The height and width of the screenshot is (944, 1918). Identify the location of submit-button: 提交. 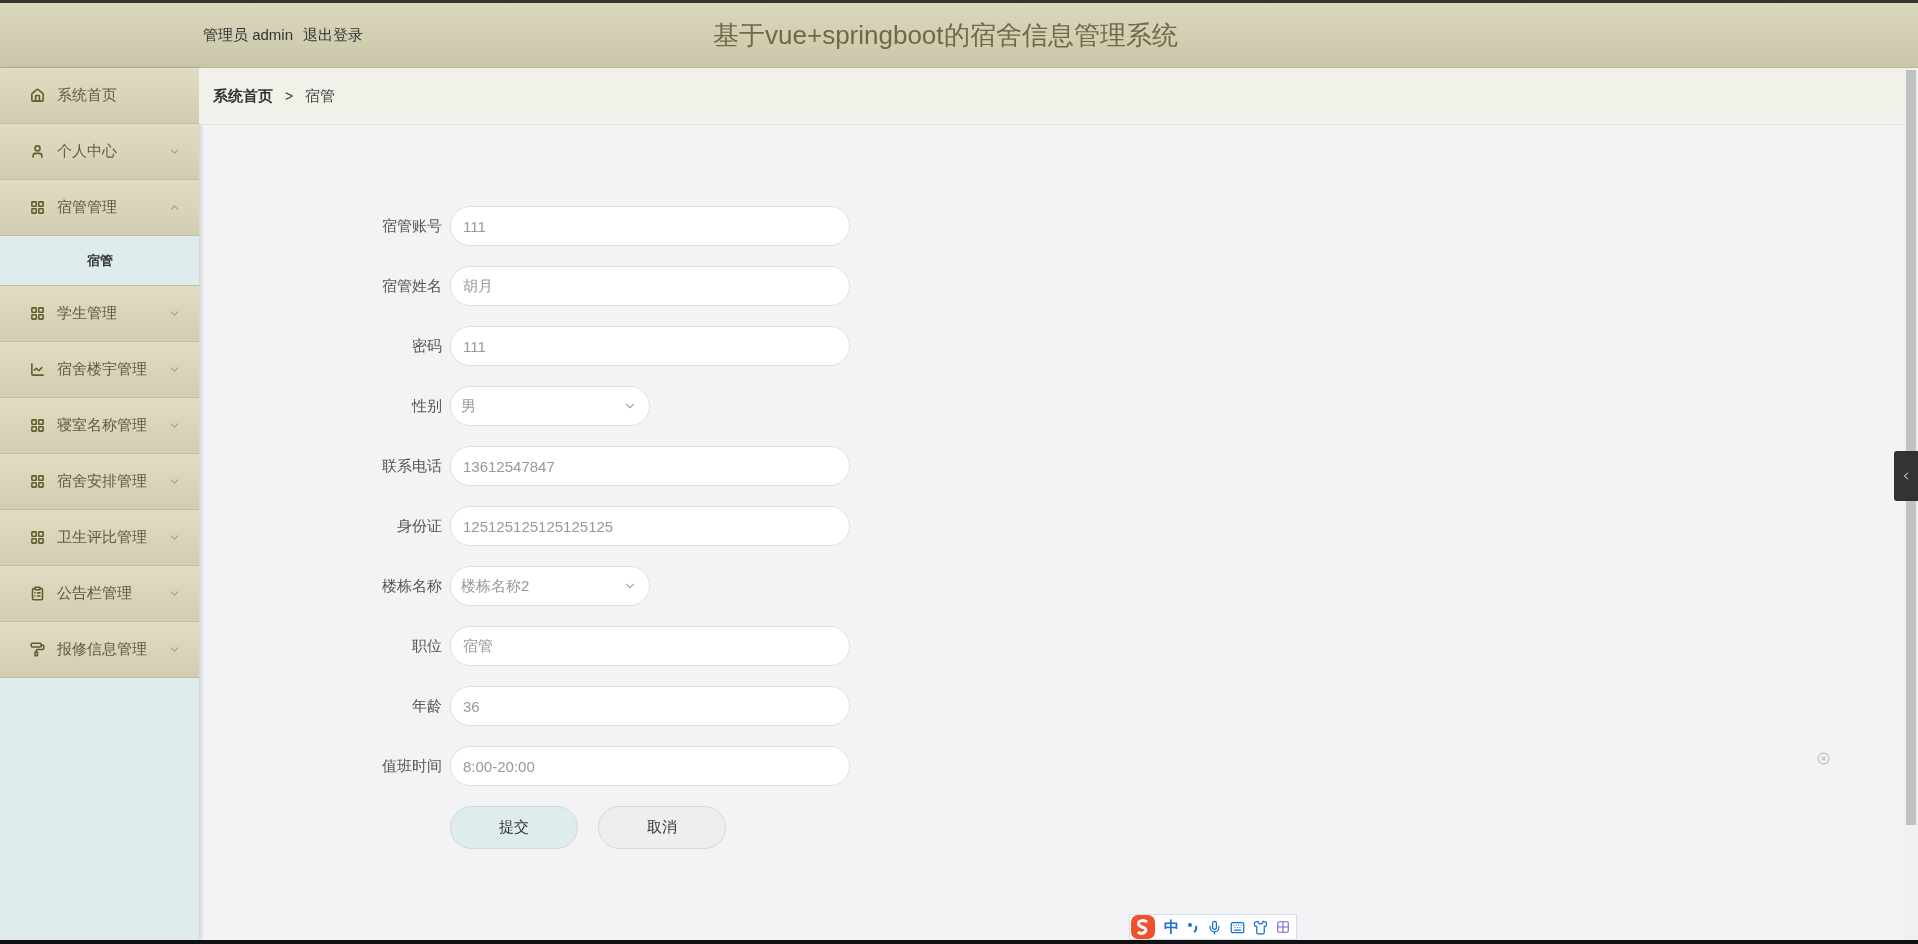
(514, 827).